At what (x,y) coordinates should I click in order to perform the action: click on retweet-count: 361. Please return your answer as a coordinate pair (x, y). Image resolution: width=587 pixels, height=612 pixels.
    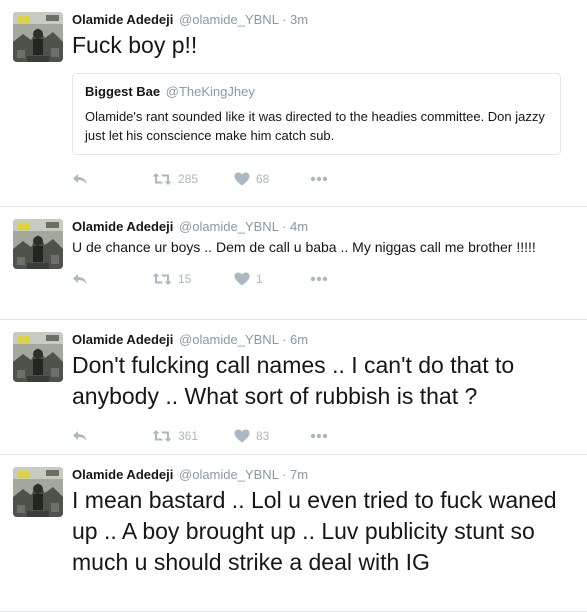
    Looking at the image, I should click on (188, 436).